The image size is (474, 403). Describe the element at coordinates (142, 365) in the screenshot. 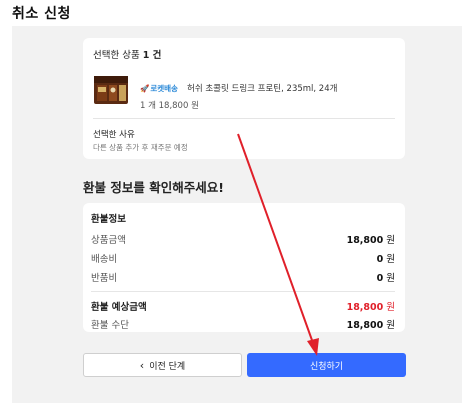

I see `chevron-left-icon: ‹` at that location.